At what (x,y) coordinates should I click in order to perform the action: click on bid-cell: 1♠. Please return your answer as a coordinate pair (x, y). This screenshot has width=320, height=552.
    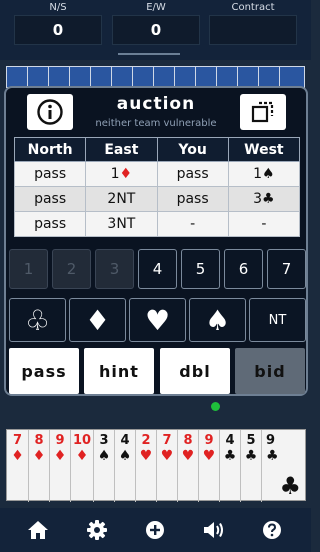
    Looking at the image, I should click on (264, 174).